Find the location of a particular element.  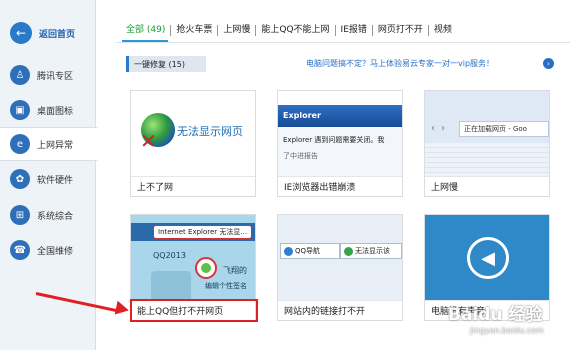

card-thumbnail: QQ导航 无法显示该 is located at coordinates (340, 258).